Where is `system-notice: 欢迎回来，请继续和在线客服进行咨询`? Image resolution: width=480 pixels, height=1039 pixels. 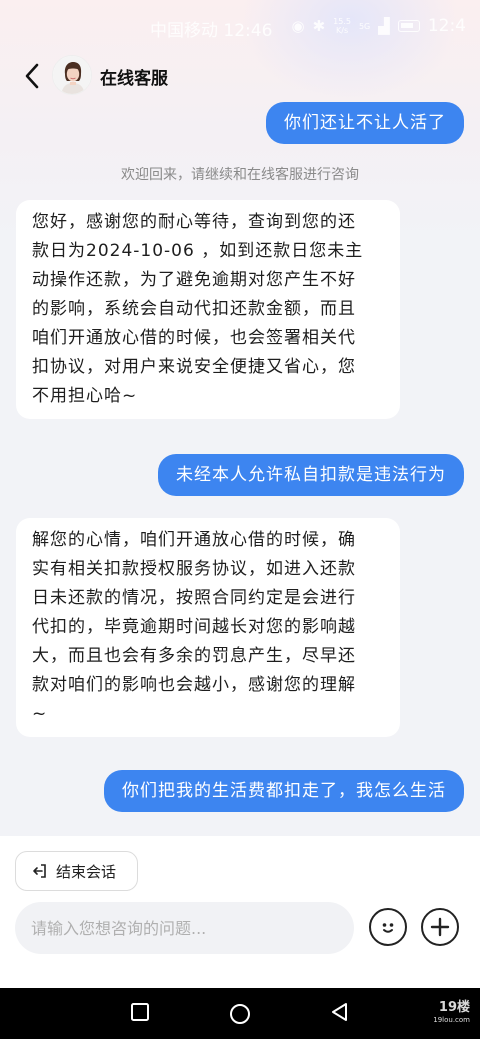 system-notice: 欢迎回来，请继续和在线客服进行咨询 is located at coordinates (240, 175).